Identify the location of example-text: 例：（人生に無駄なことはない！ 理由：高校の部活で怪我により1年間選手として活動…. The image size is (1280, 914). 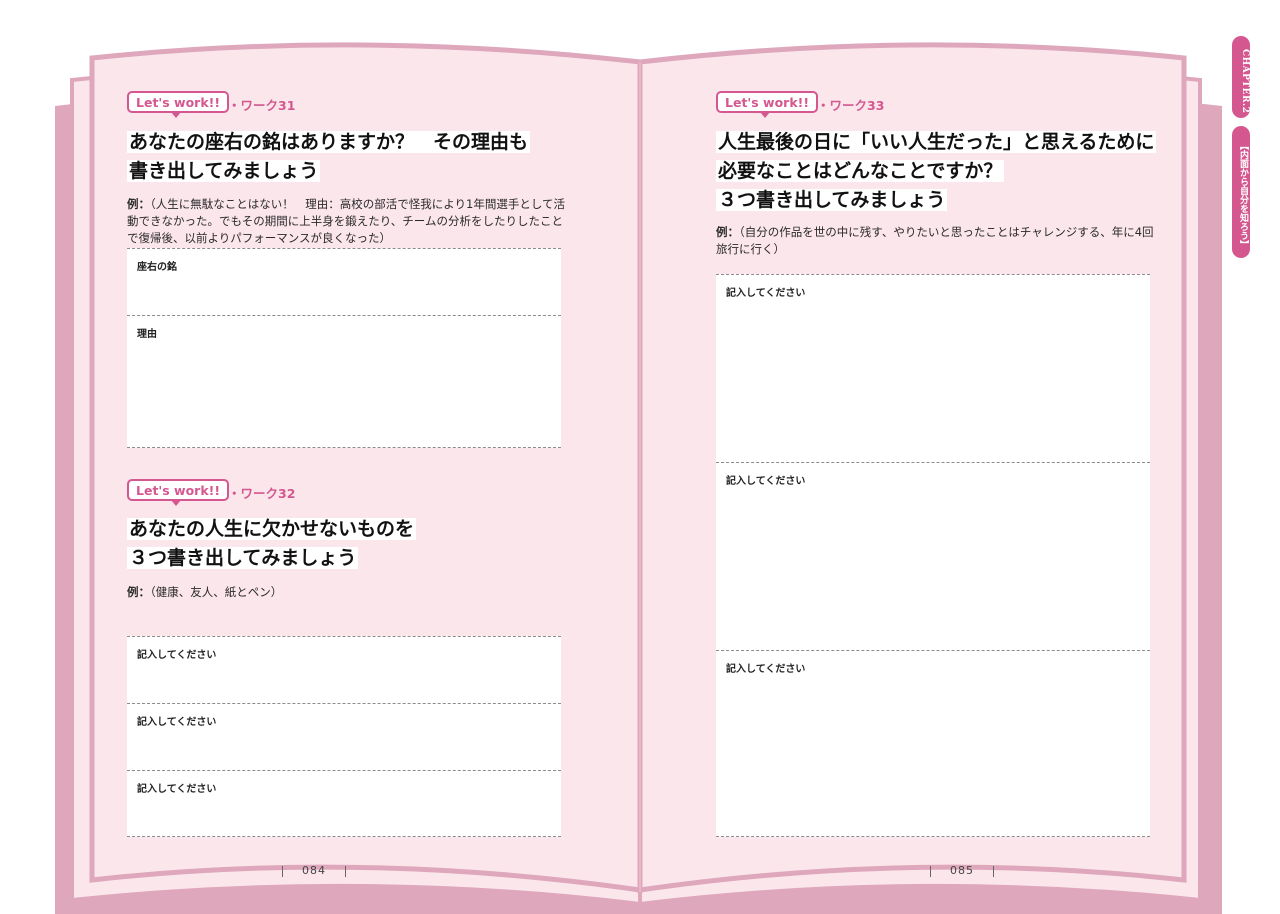
(346, 221).